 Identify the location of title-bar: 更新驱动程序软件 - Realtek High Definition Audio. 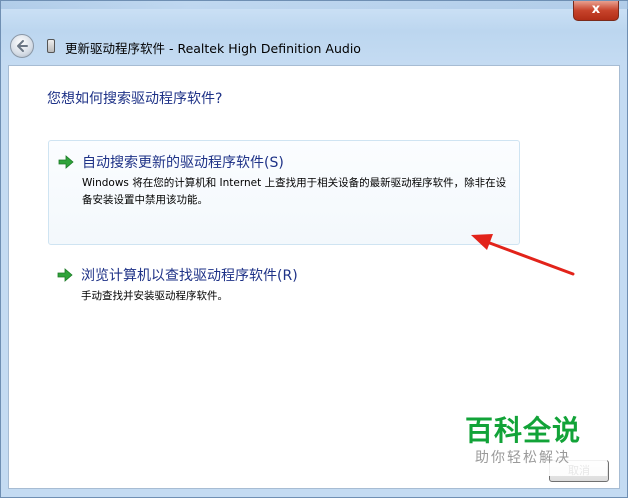
(314, 46).